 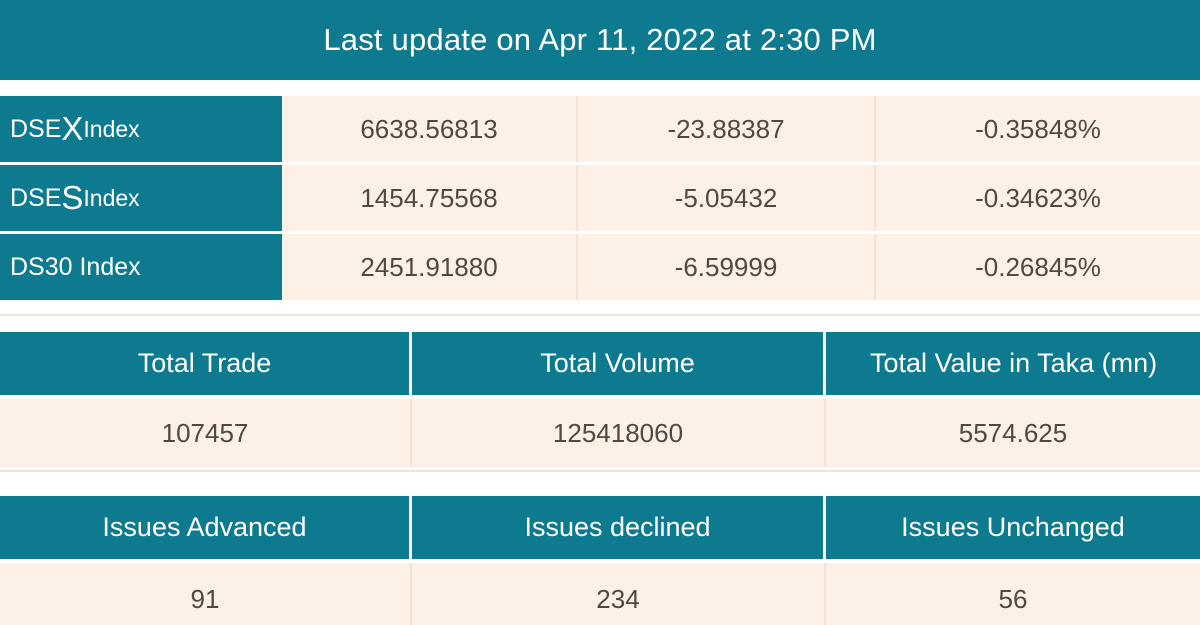 I want to click on issues-advanced-value: 91, so click(x=206, y=594).